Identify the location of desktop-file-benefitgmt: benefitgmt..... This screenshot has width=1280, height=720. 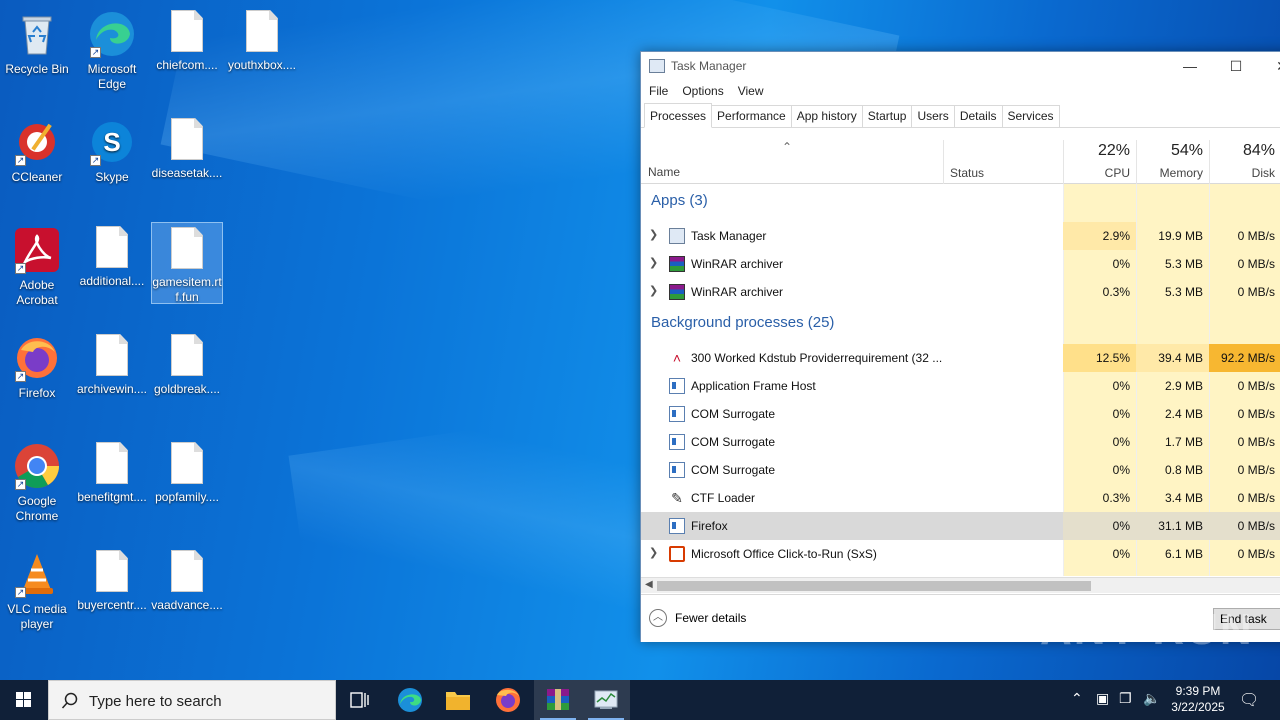
(112, 471).